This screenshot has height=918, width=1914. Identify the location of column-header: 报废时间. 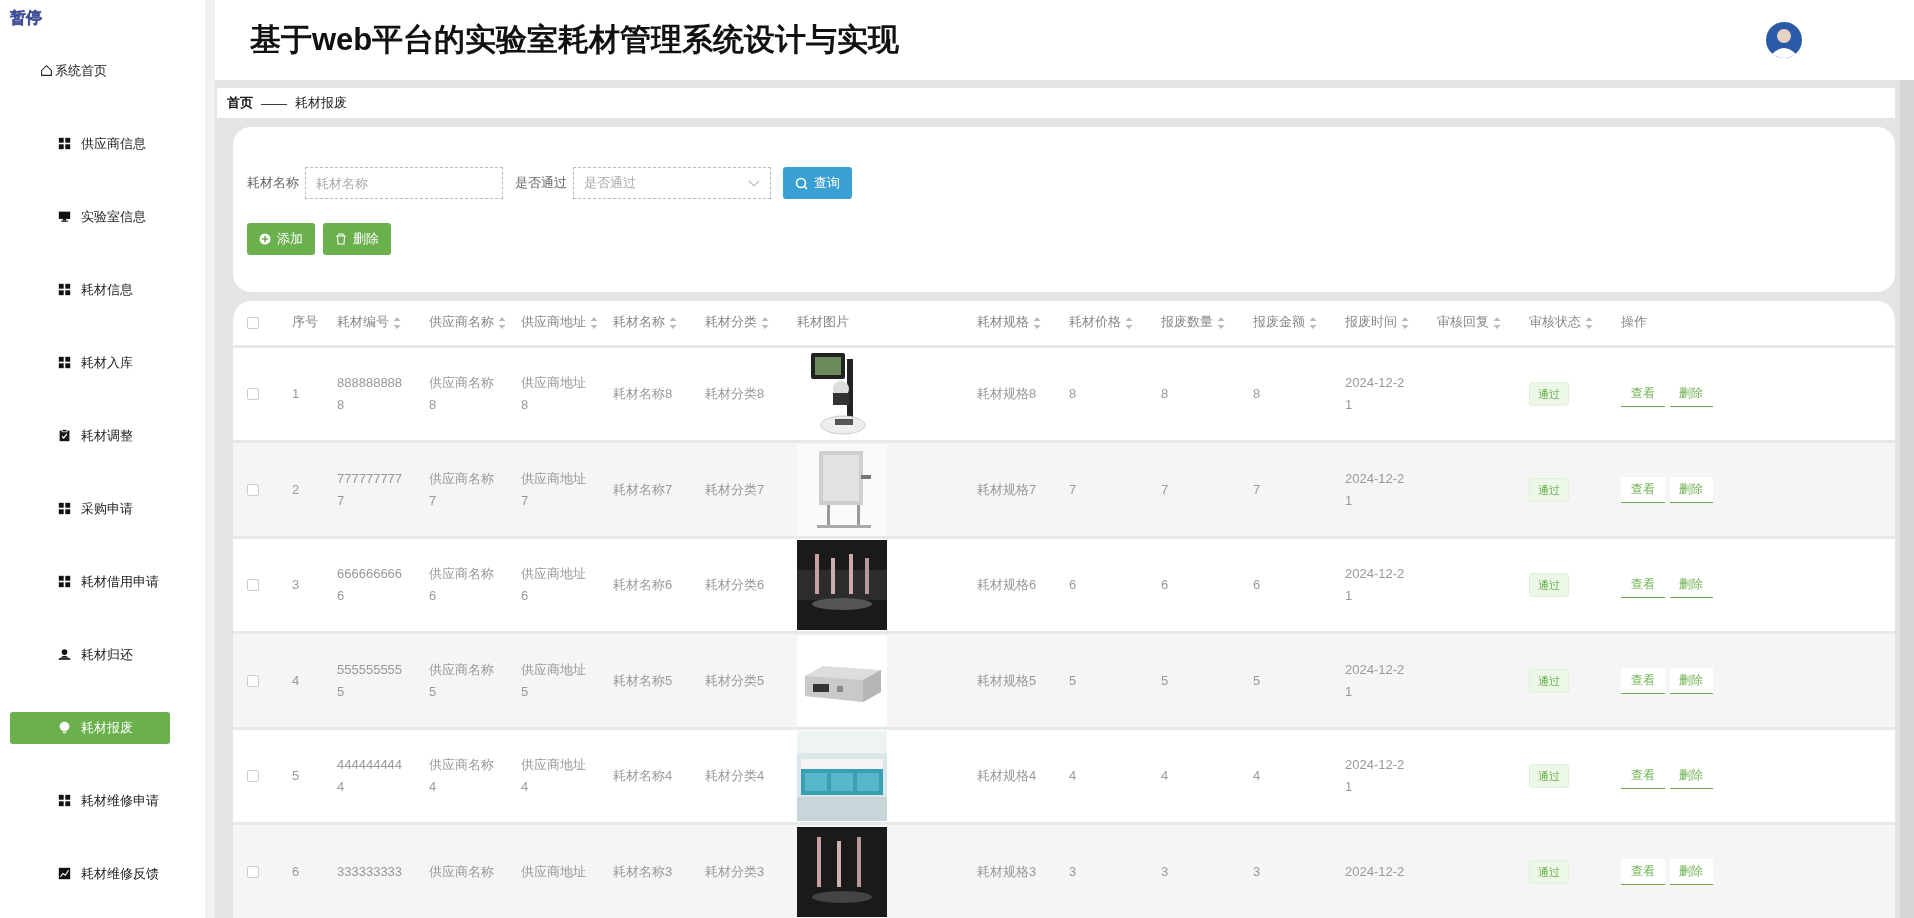
(1371, 323).